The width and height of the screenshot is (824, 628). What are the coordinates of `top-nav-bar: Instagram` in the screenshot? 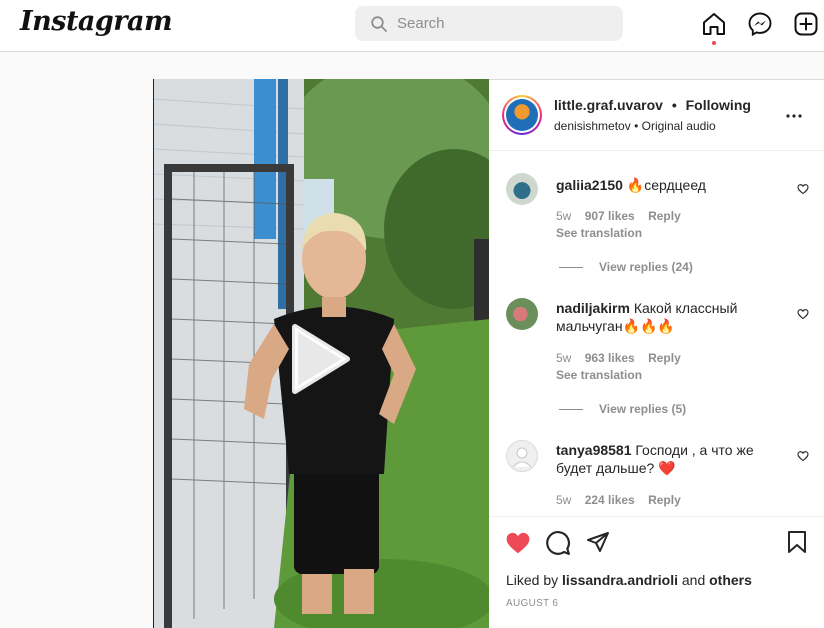 It's located at (412, 26).